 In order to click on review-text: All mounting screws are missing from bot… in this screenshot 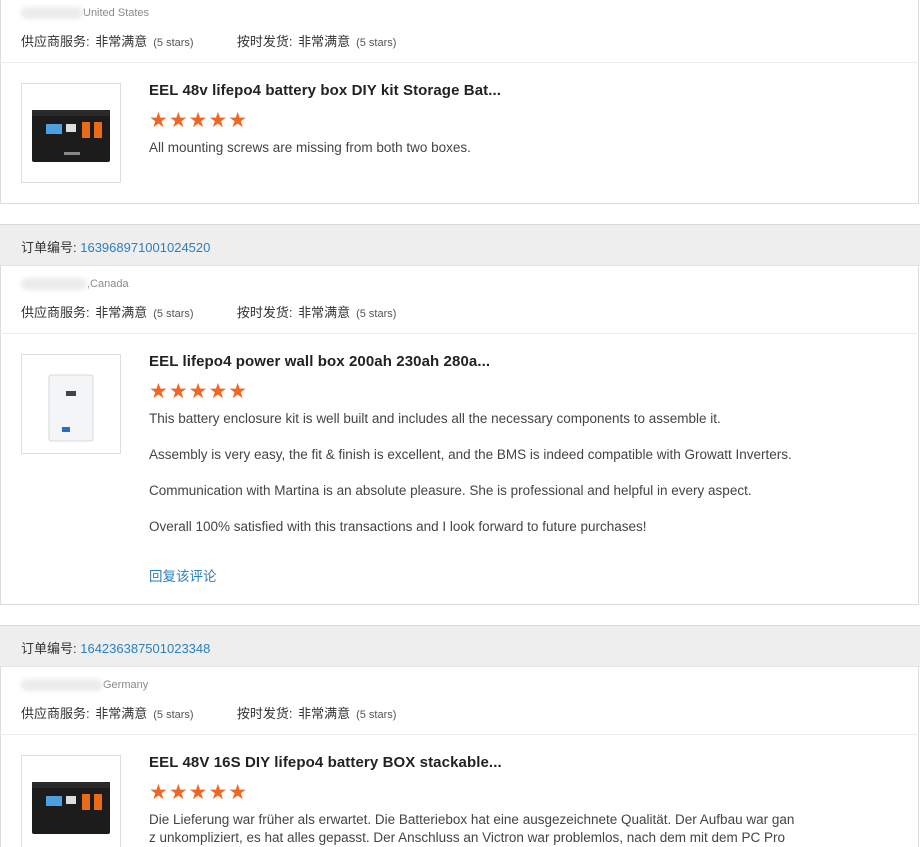, I will do `click(310, 147)`.